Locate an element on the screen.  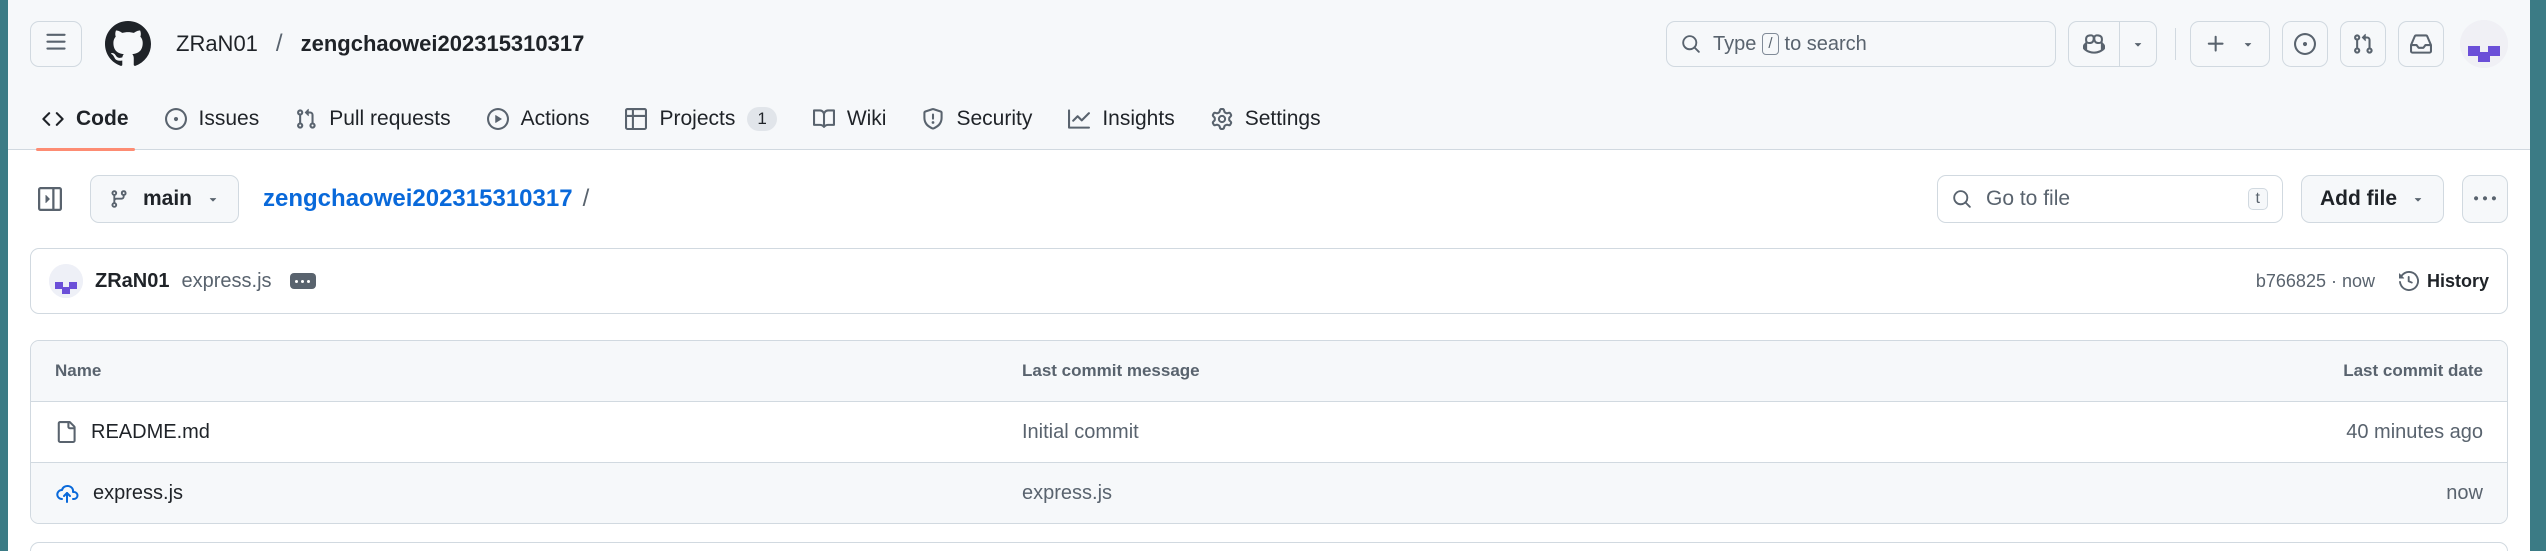
create-new-button is located at coordinates (2230, 44).